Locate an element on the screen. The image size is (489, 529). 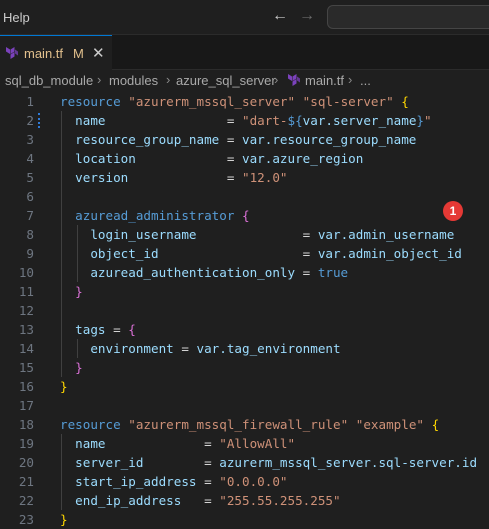
line-code: azuread_authentication_only = true is located at coordinates (204, 272).